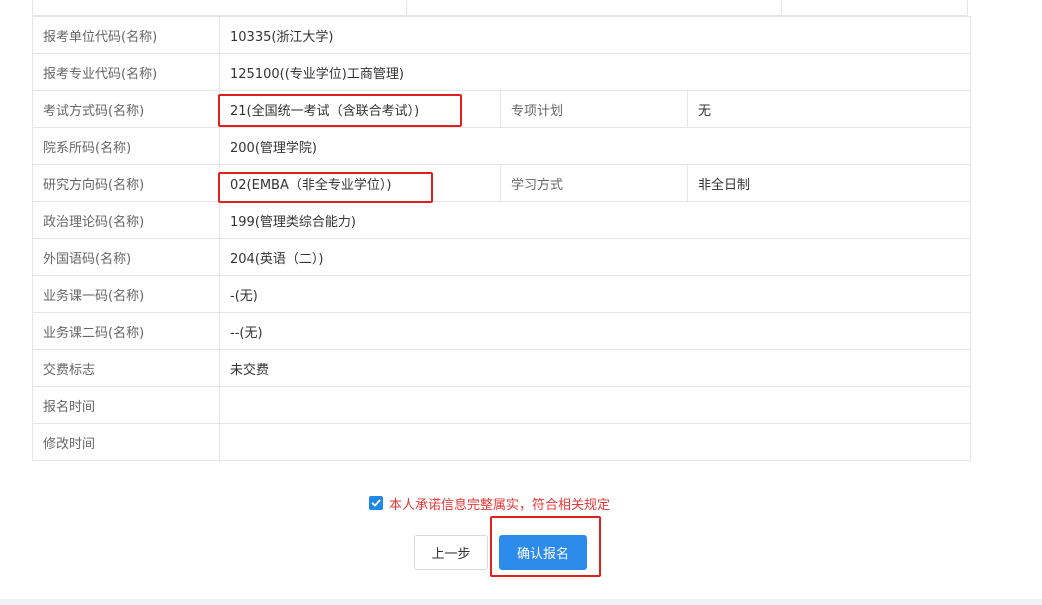 The image size is (1042, 605). I want to click on exam-method-value: 21(全国统一考试（含联合考试）), so click(360, 109).